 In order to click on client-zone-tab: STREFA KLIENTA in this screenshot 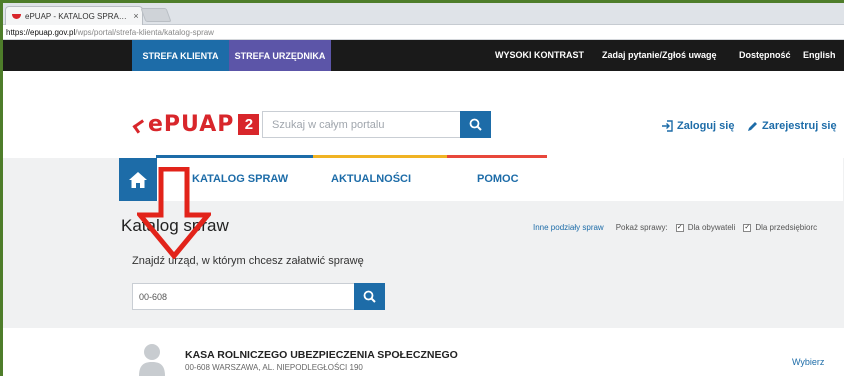, I will do `click(180, 55)`.